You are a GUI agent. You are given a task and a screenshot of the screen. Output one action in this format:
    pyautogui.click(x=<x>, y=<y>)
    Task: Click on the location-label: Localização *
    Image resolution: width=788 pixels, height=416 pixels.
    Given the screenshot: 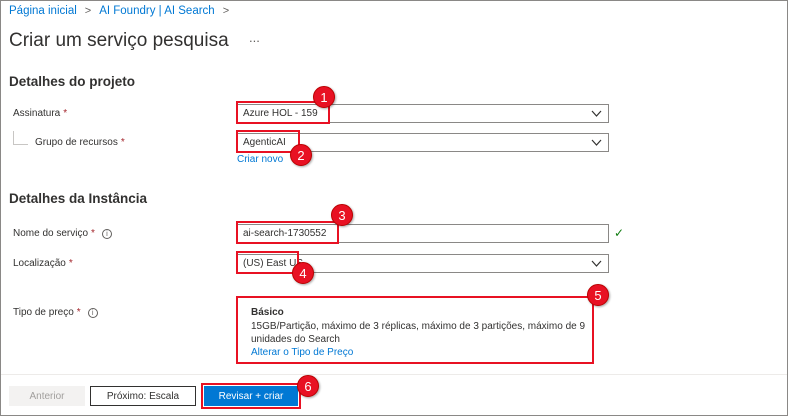 What is the action you would take?
    pyautogui.click(x=43, y=263)
    